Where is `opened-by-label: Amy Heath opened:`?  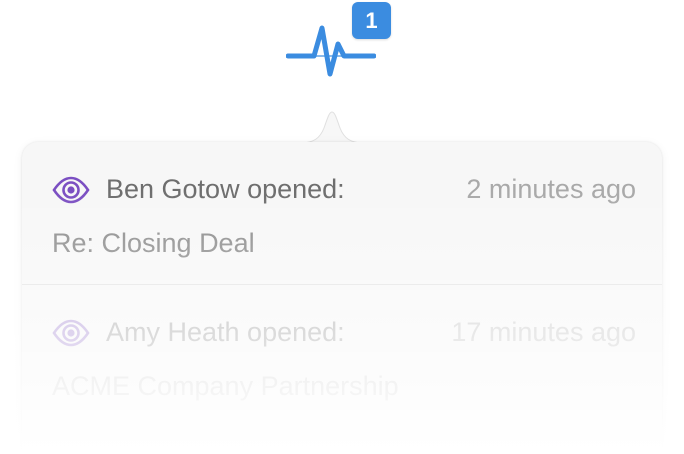 opened-by-label: Amy Heath opened: is located at coordinates (225, 332).